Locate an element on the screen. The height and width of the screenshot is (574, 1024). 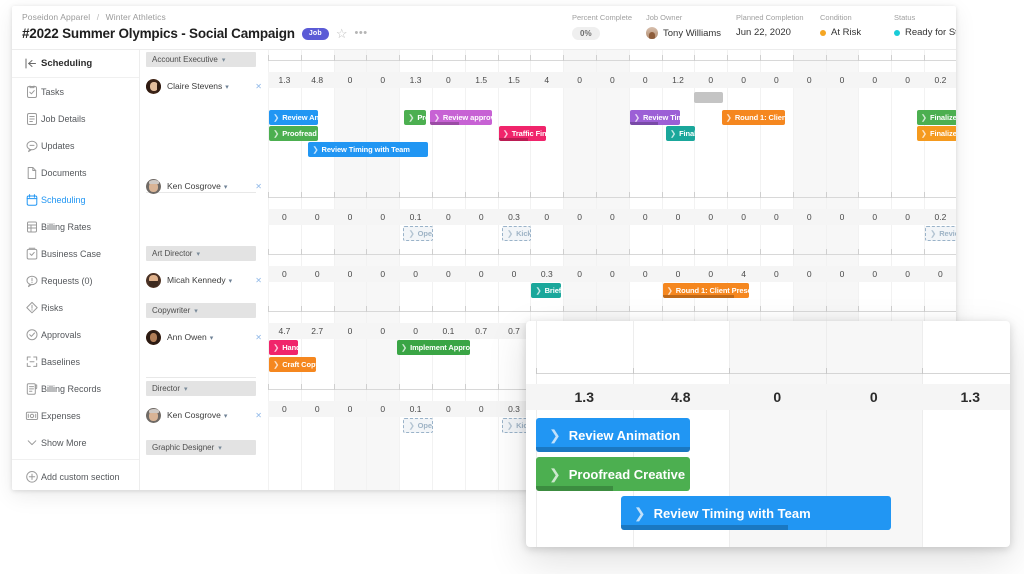
sidebar-item-updates: Updates is located at coordinates (75, 145).